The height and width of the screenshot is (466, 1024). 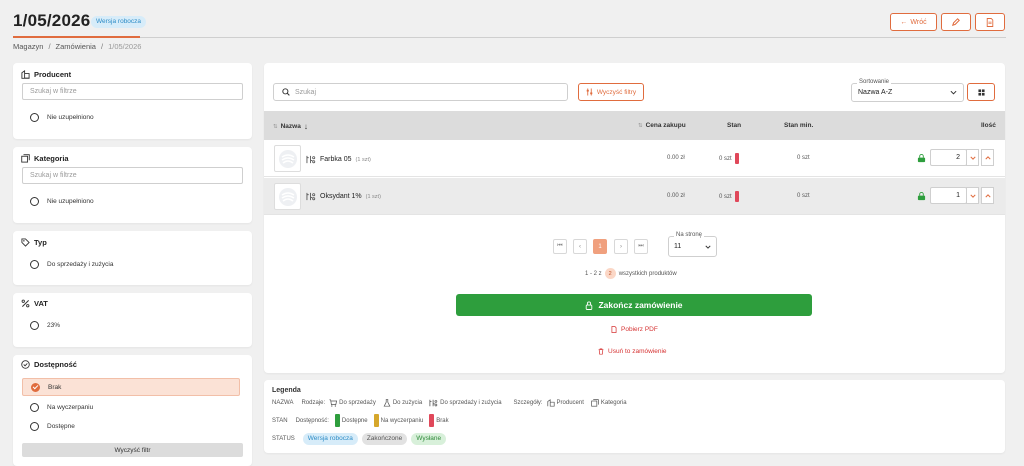 What do you see at coordinates (634, 125) in the screenshot?
I see `table-header` at bounding box center [634, 125].